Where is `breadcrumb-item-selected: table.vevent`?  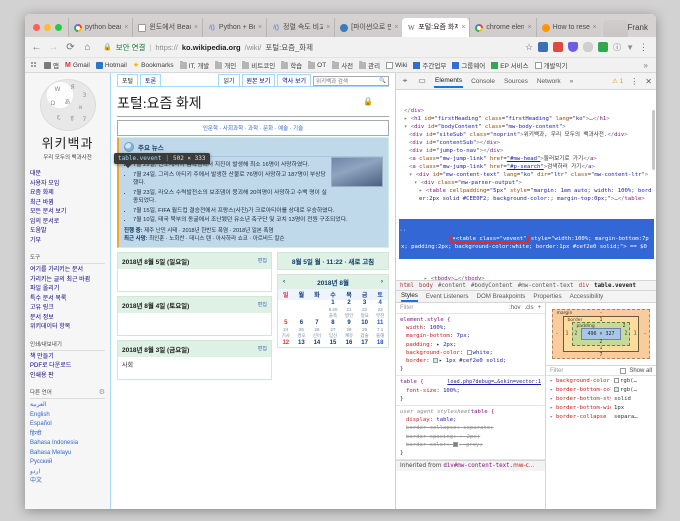 breadcrumb-item-selected: table.vevent is located at coordinates (615, 286).